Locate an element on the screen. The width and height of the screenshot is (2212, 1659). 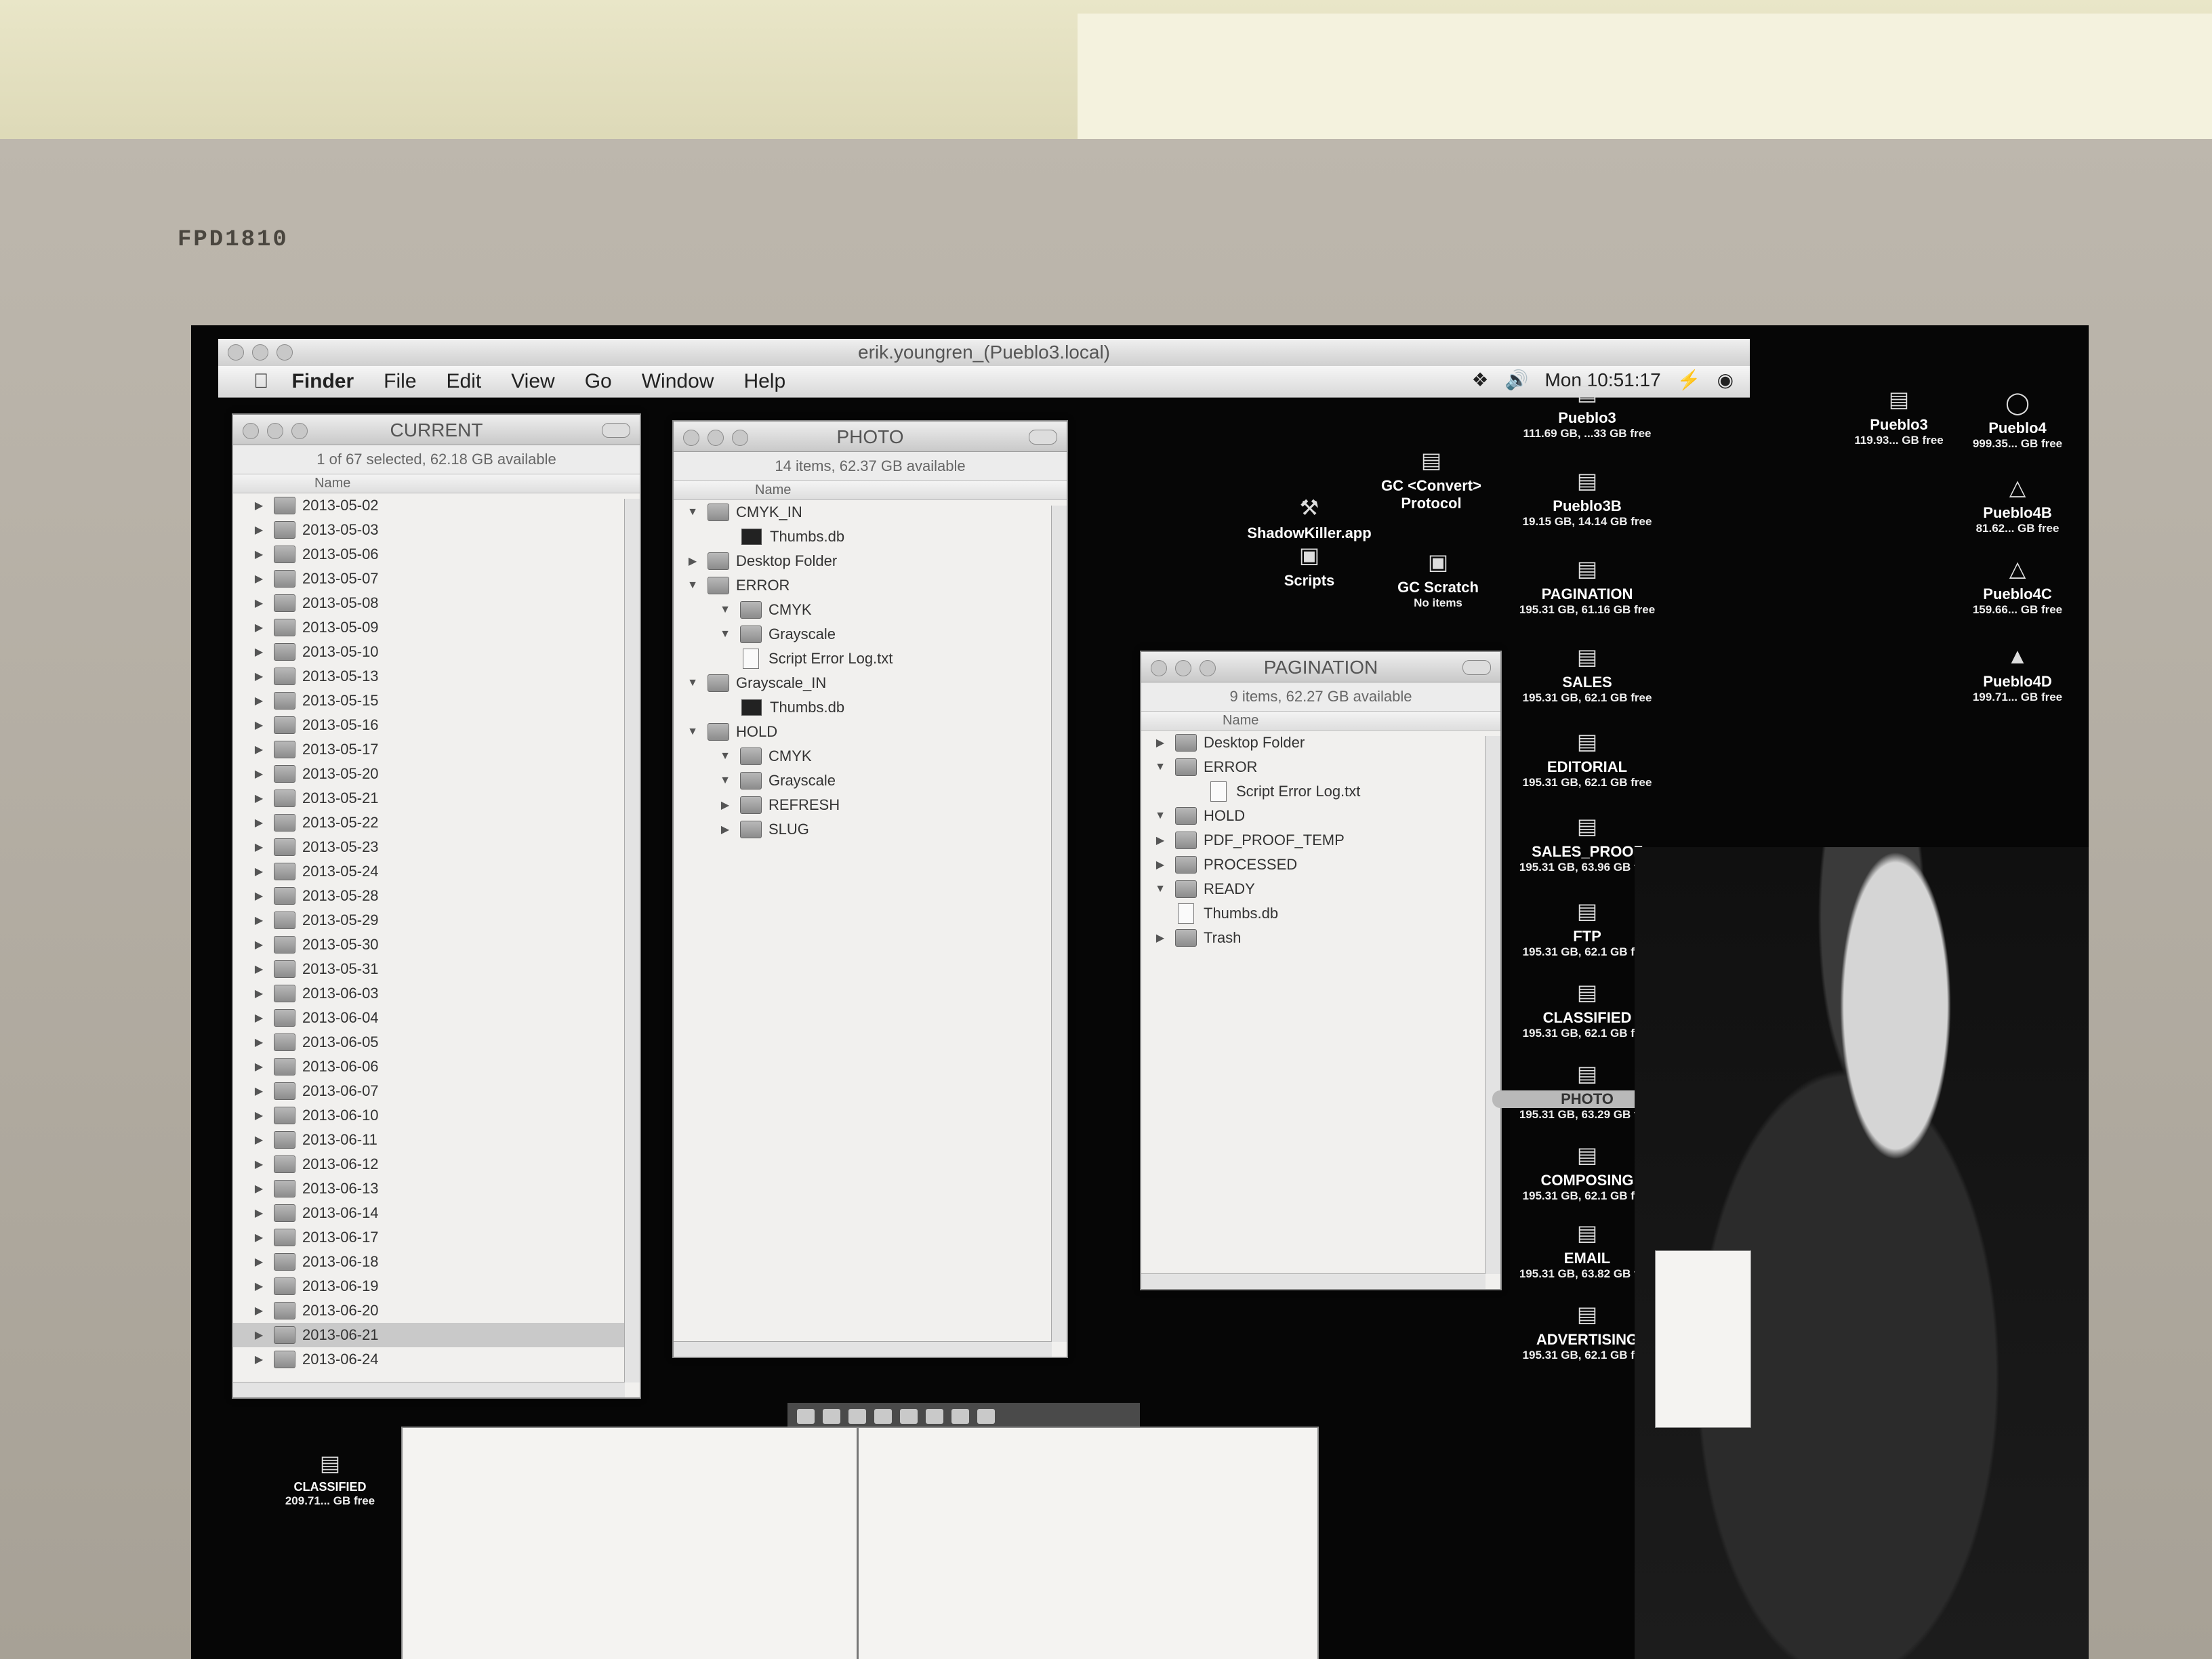
photo-titlebar: PHOTO is located at coordinates (870, 437).